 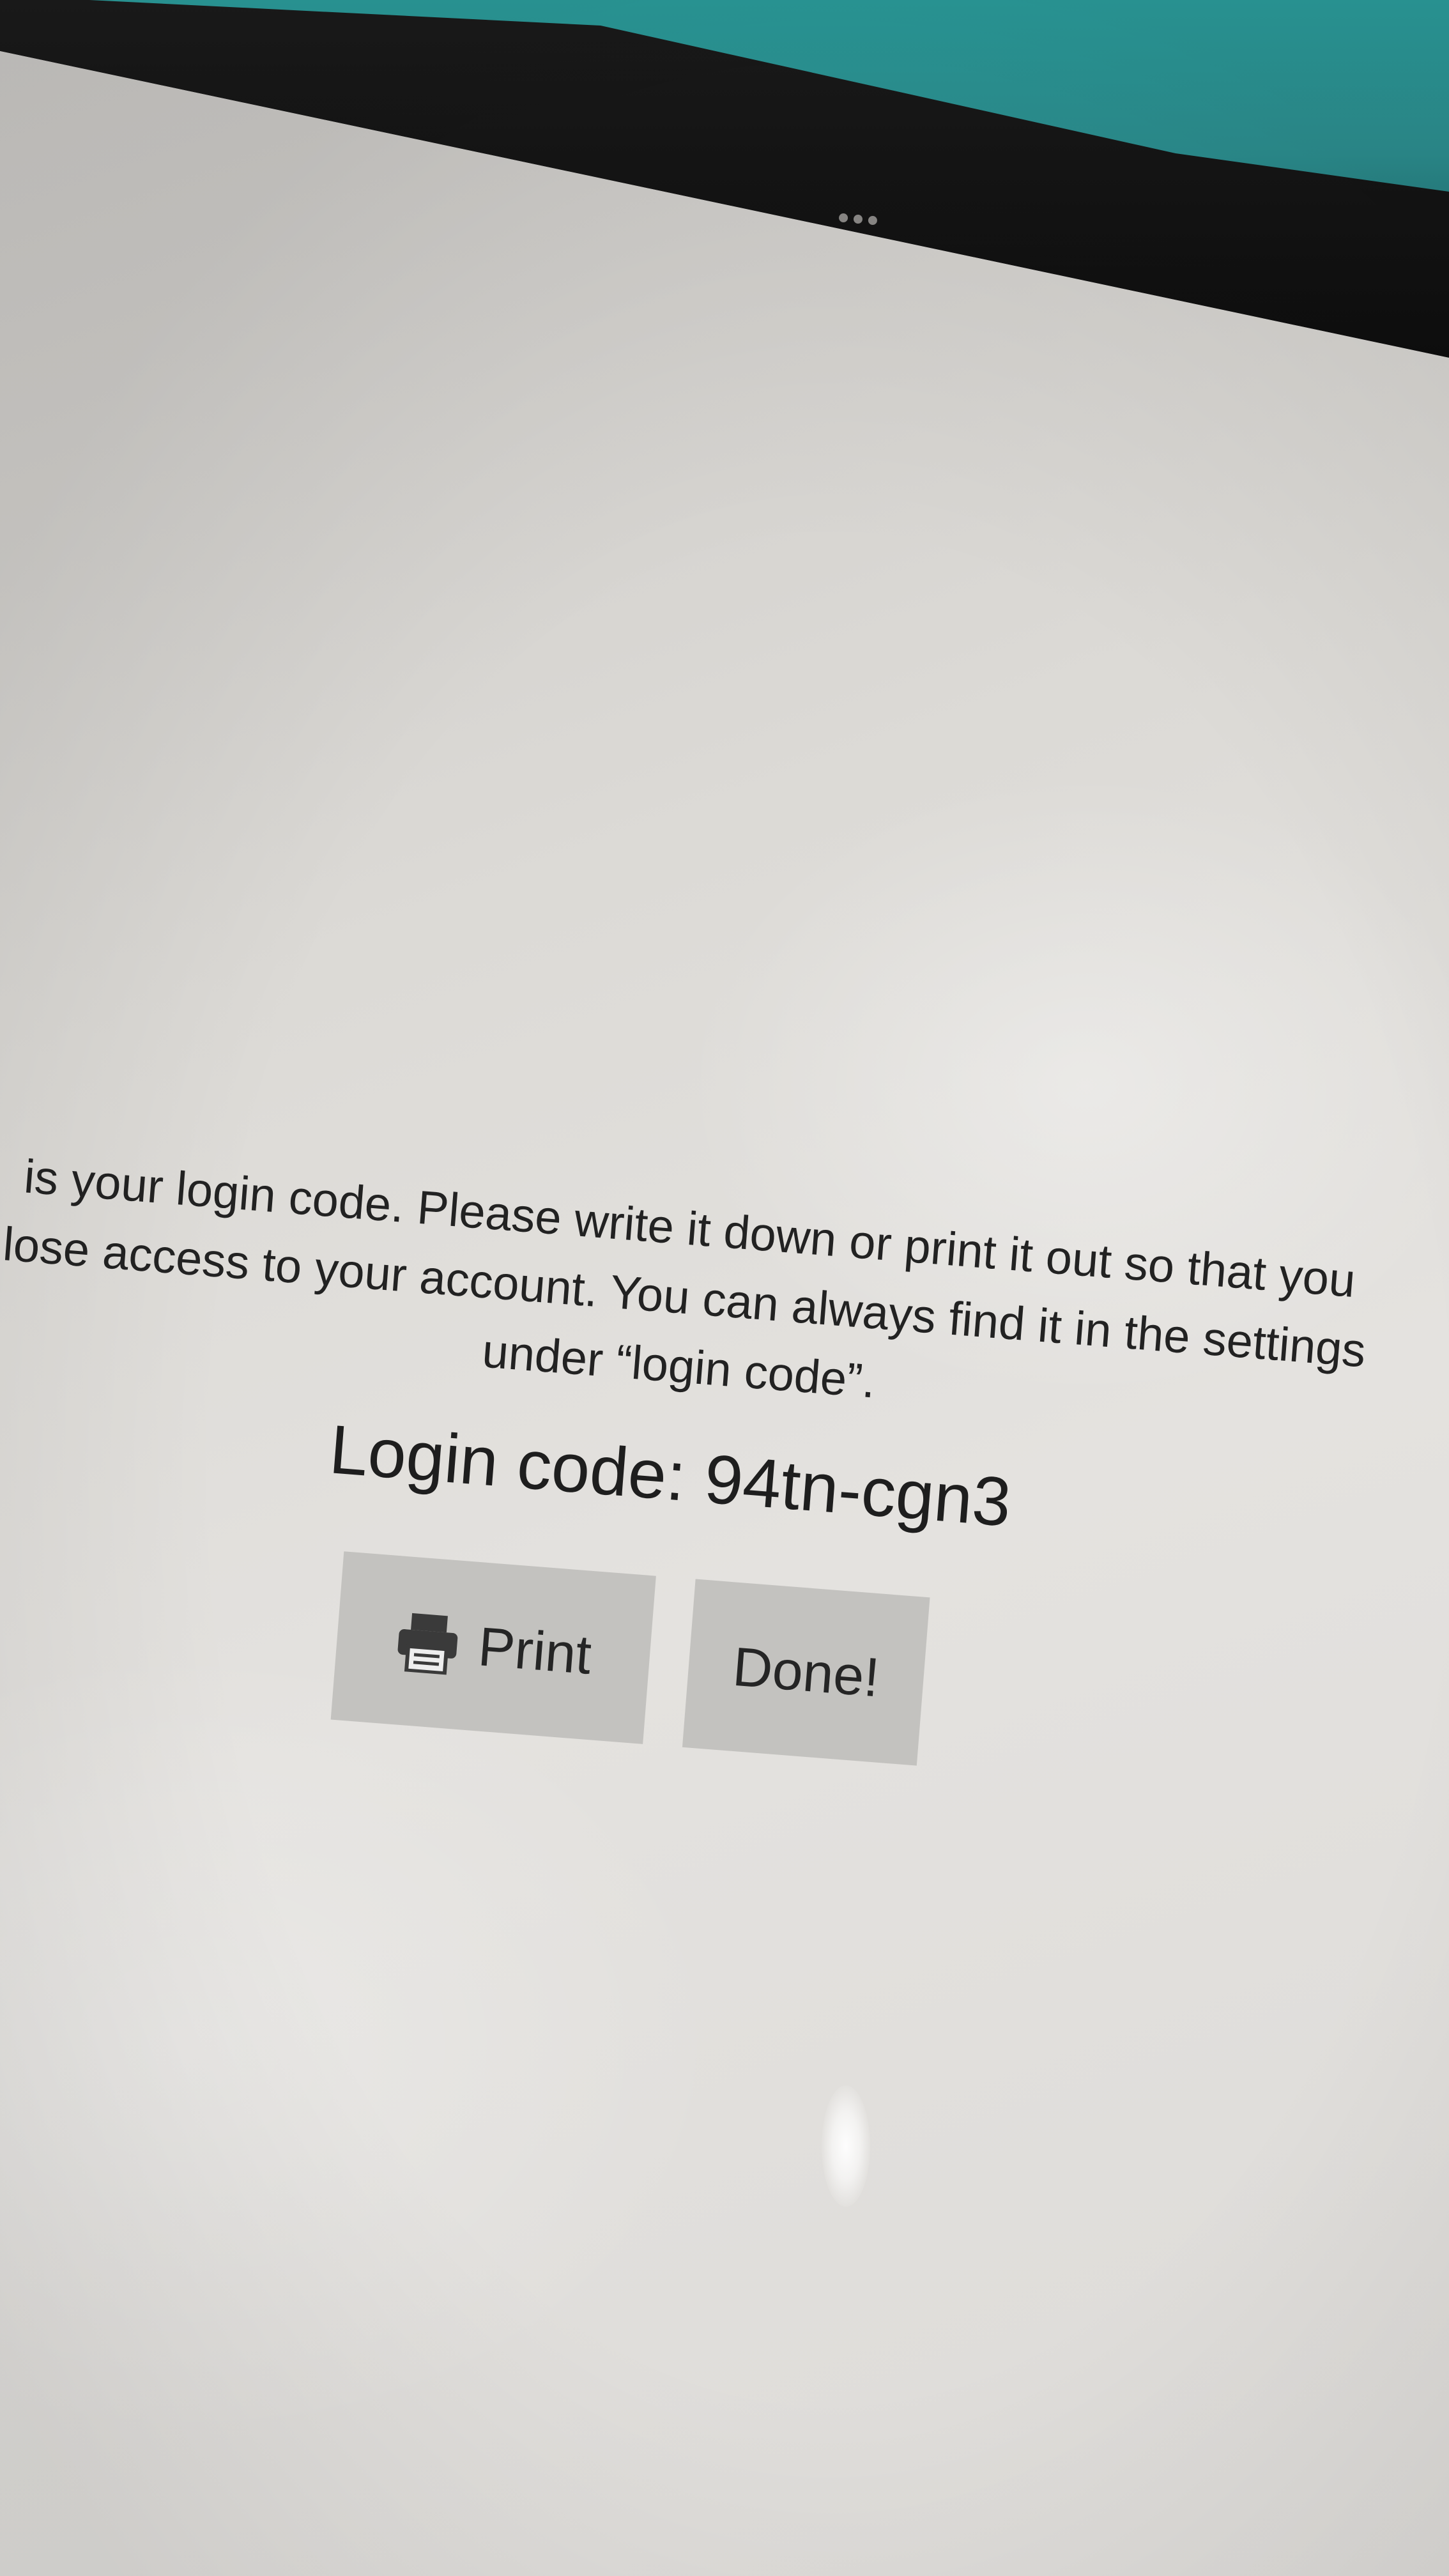 I want to click on screen-glare, so click(x=846, y=2146).